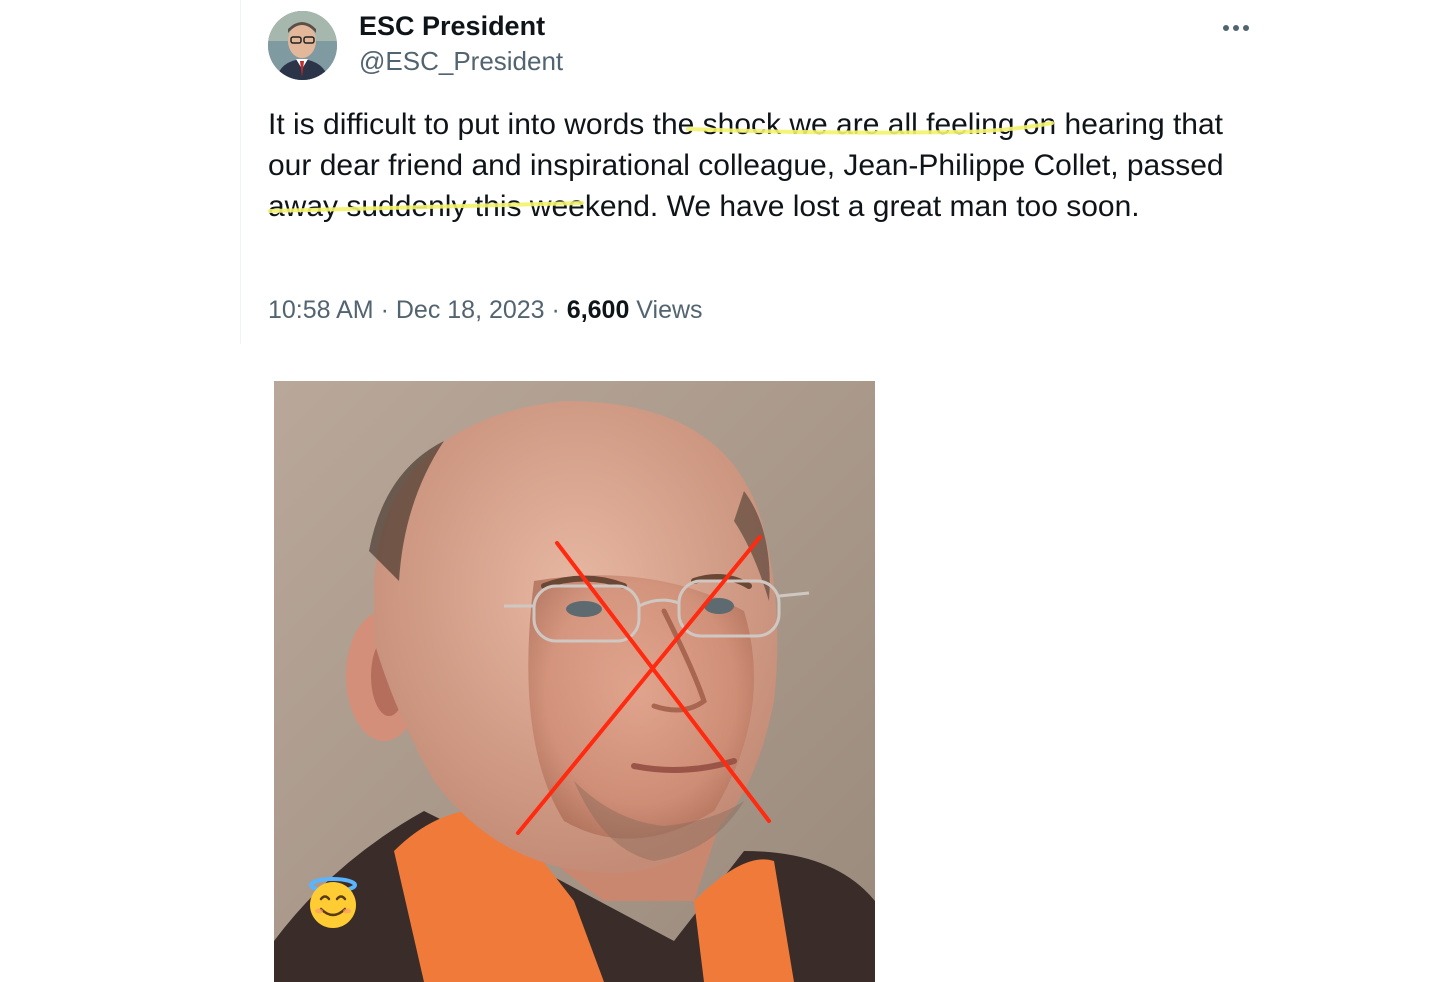 The image size is (1456, 982). I want to click on views-label: Views, so click(666, 310).